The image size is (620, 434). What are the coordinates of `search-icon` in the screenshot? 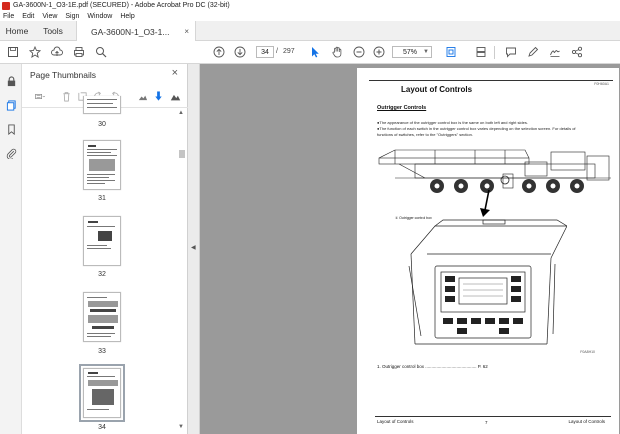 It's located at (101, 52).